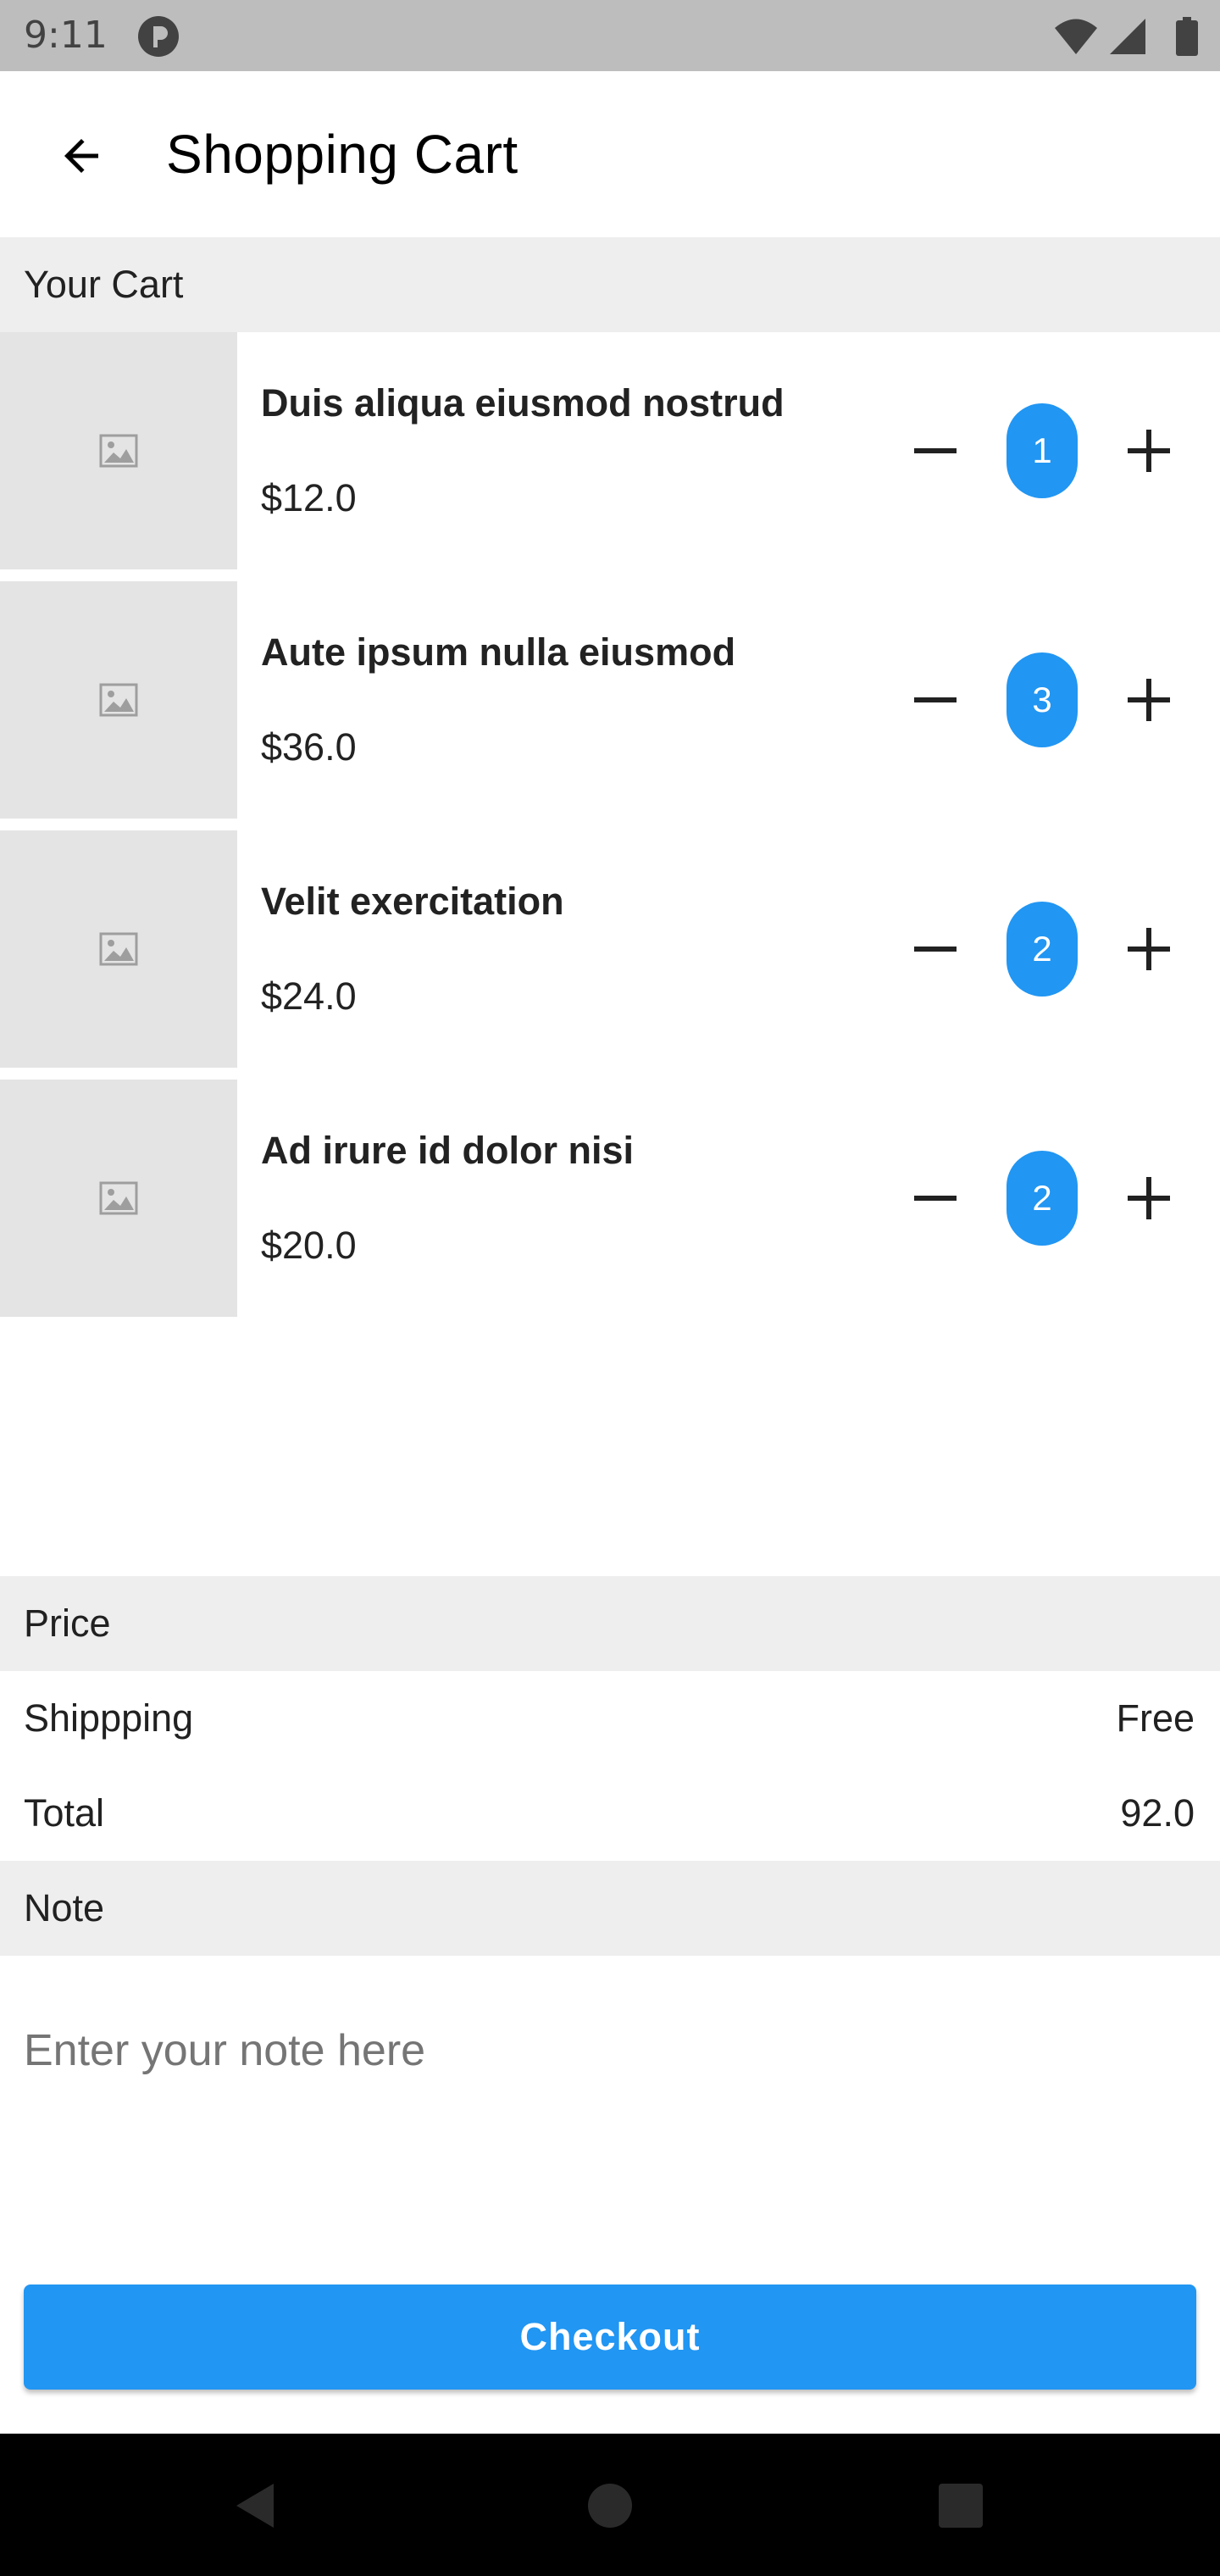  Describe the element at coordinates (610, 35) in the screenshot. I see `status-bar: 9:11` at that location.